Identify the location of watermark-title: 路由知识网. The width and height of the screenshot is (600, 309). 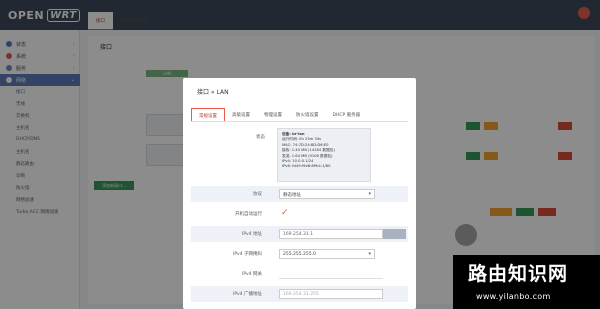
(518, 274).